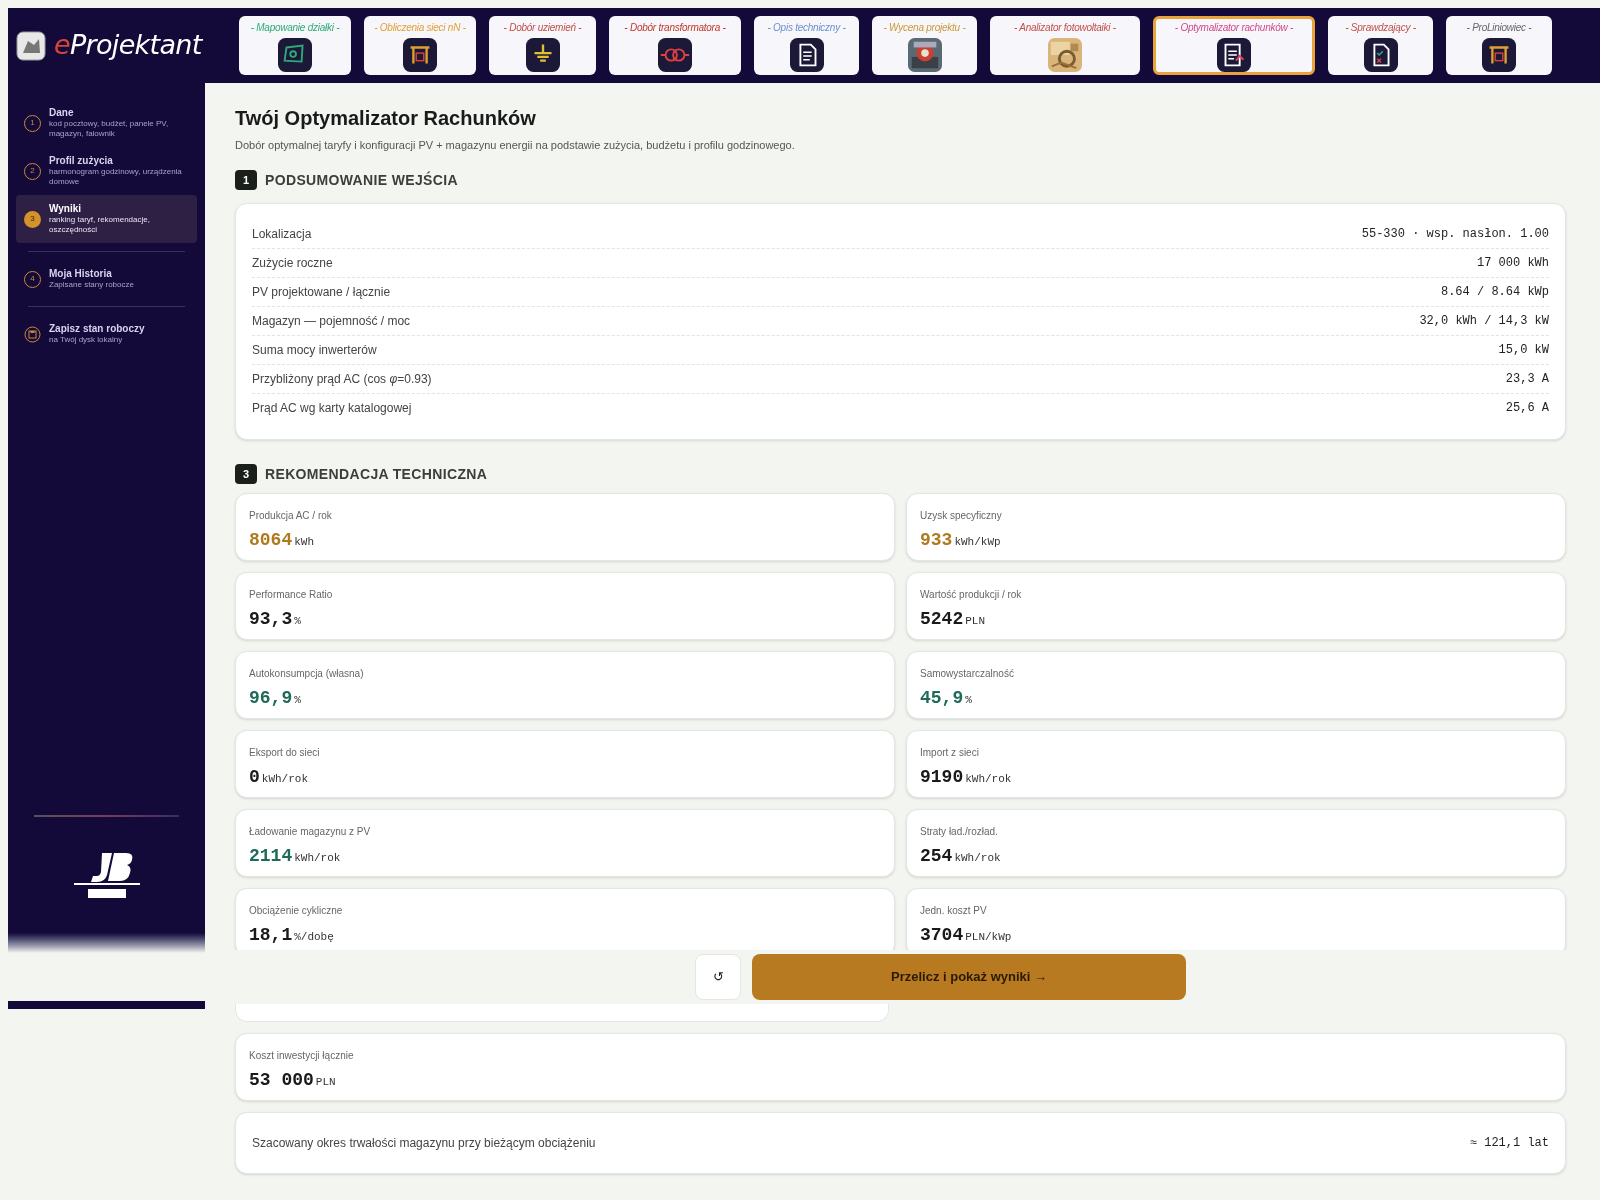  I want to click on module-tab: - Analizator fotowoltaiki -, so click(1065, 45).